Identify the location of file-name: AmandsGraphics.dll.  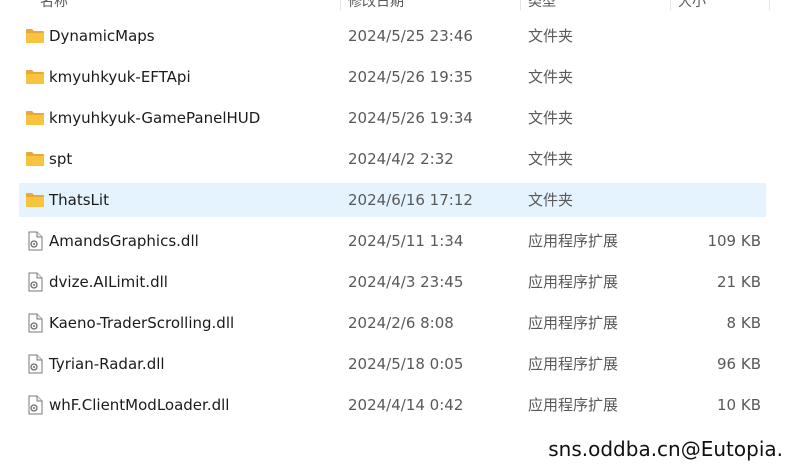
(124, 241).